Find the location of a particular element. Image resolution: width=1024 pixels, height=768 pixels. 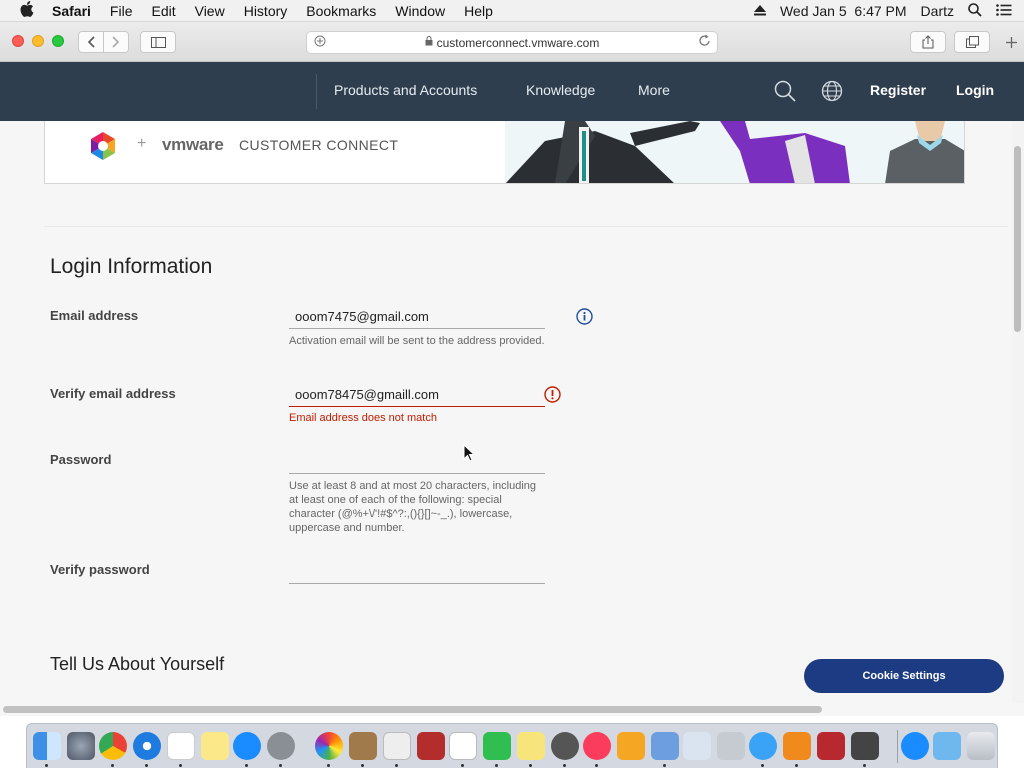

search-icon is located at coordinates (785, 93).